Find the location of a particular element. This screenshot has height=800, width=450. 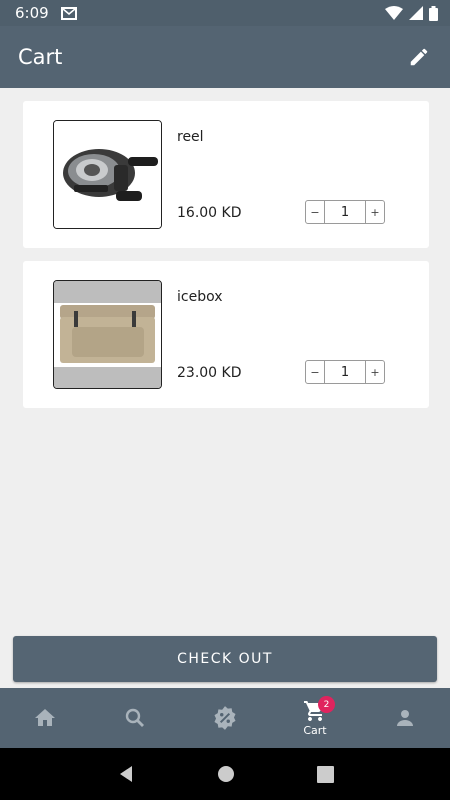

product-name: icebox is located at coordinates (200, 297).